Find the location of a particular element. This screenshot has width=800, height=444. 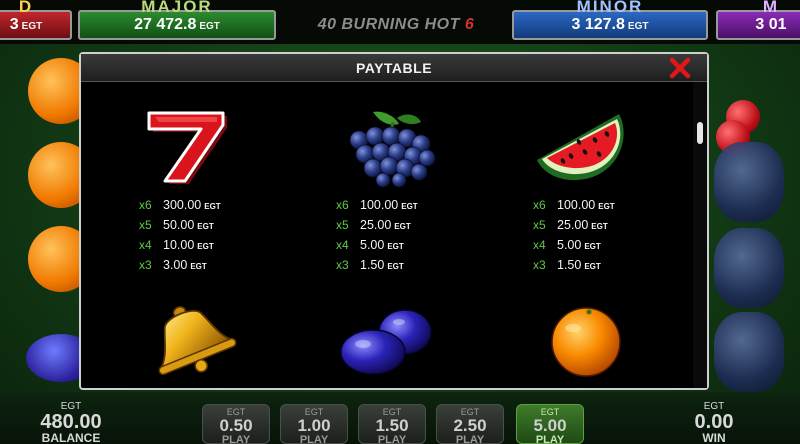

jackpot-name: M is located at coordinates (771, 8).